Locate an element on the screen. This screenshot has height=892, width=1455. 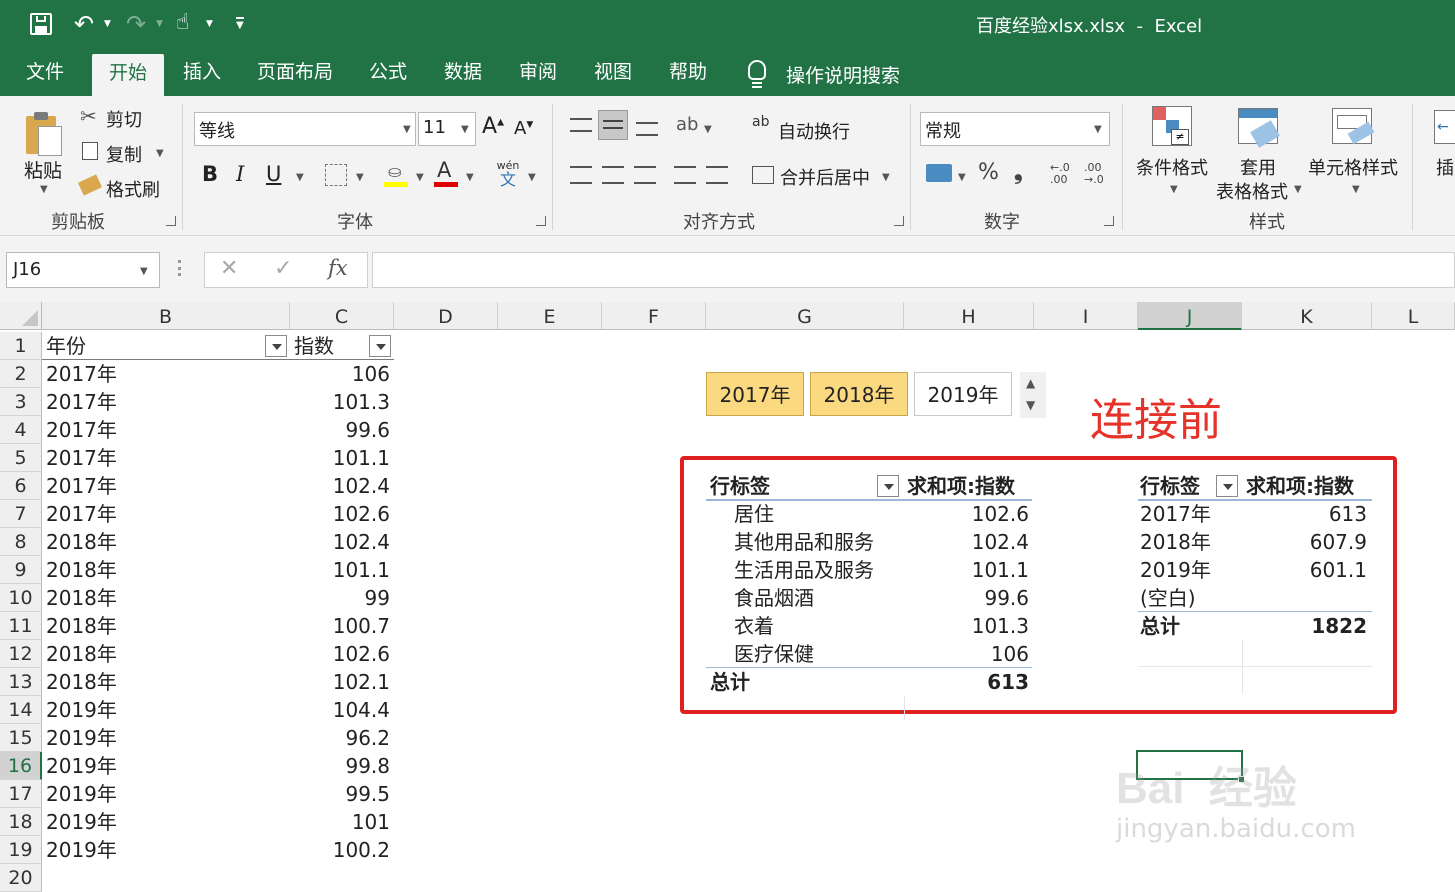
pivot2-row-value: 613 is located at coordinates (1348, 514).